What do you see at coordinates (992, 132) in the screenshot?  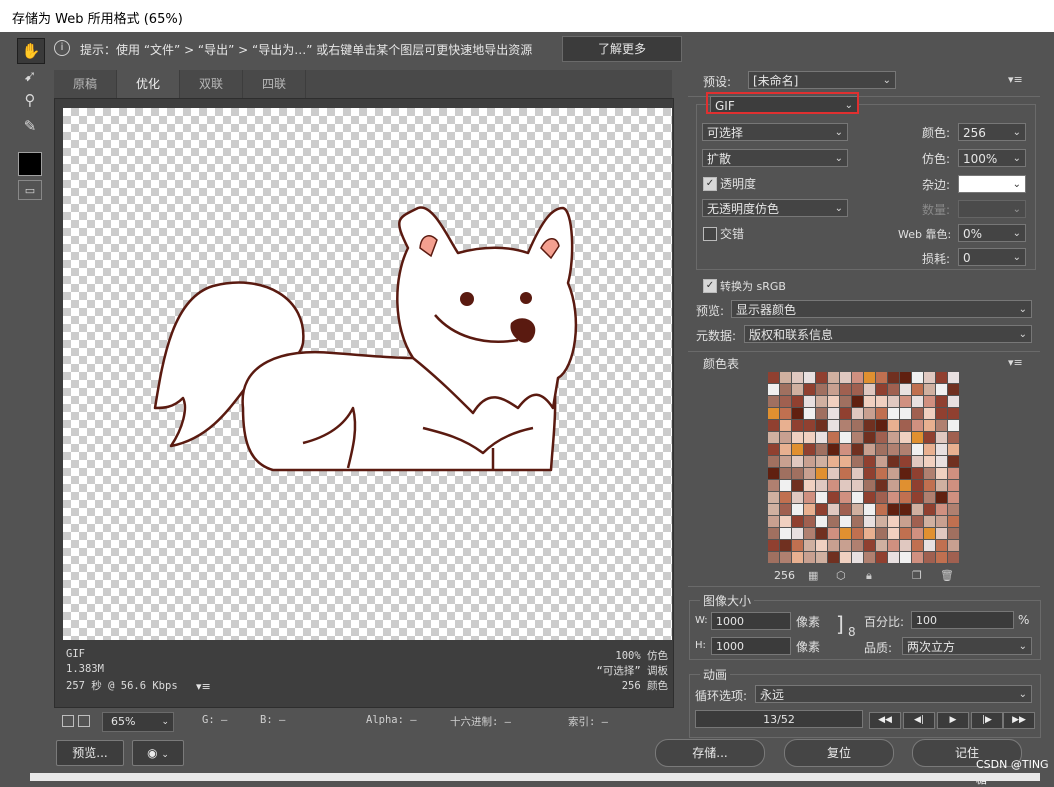 I see `colors-select: 256 ⌄` at bounding box center [992, 132].